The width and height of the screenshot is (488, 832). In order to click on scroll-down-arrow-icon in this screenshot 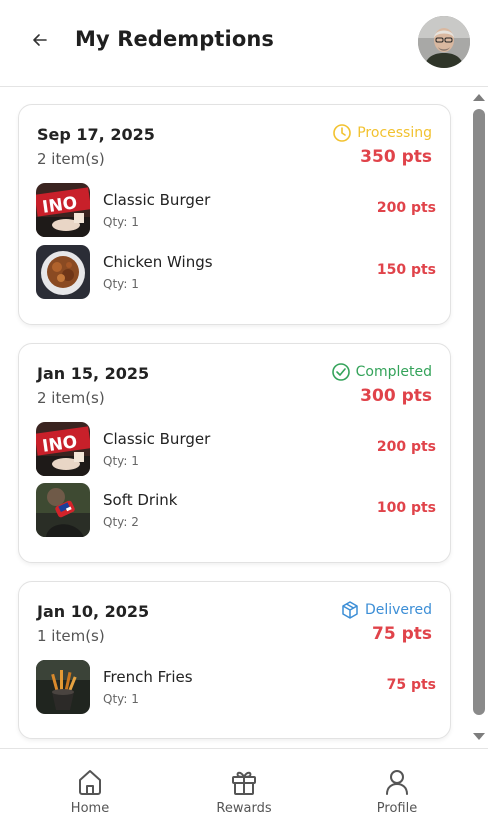, I will do `click(479, 736)`.